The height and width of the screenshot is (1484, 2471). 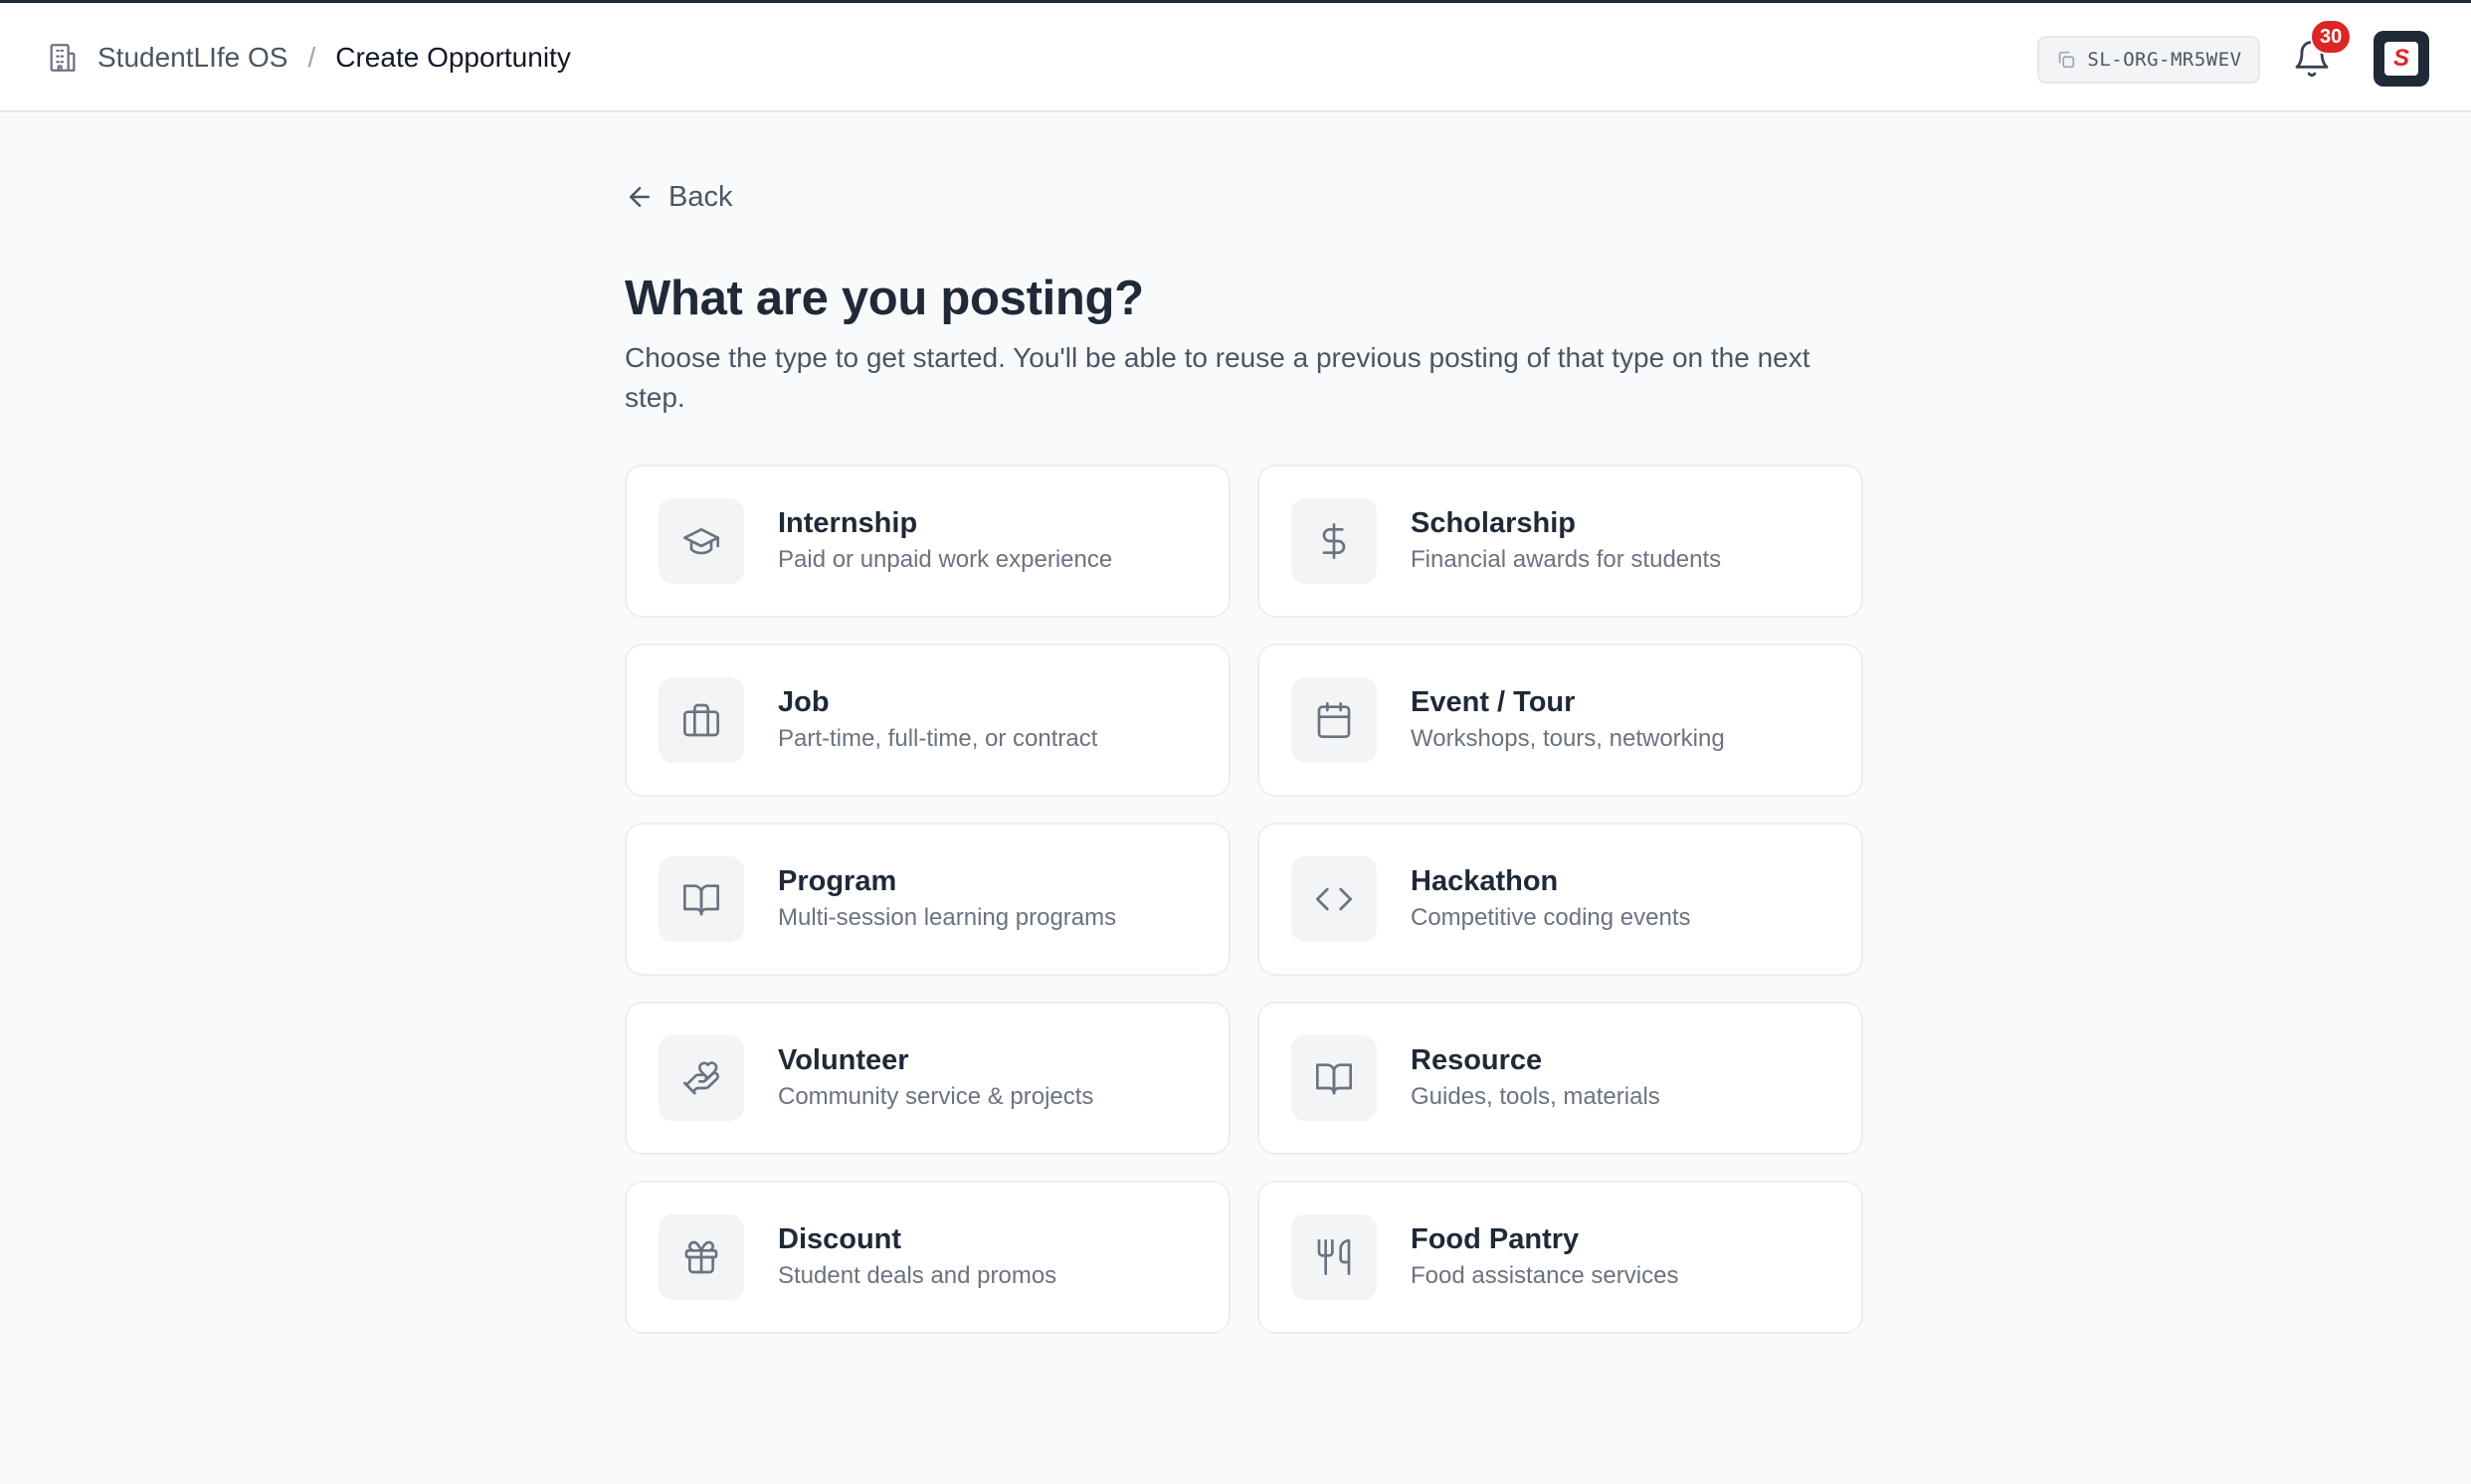 What do you see at coordinates (928, 721) in the screenshot?
I see `type-card-job: Job Part-time, full-time, or contract` at bounding box center [928, 721].